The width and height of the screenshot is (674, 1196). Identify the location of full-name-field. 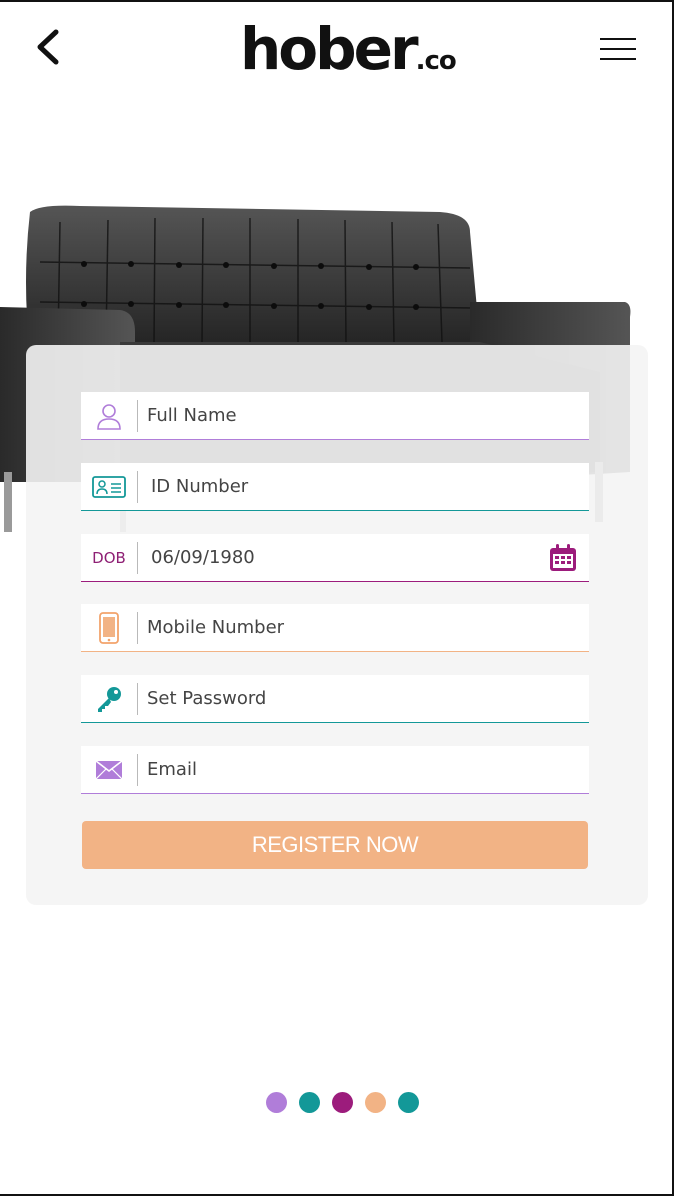
(335, 416).